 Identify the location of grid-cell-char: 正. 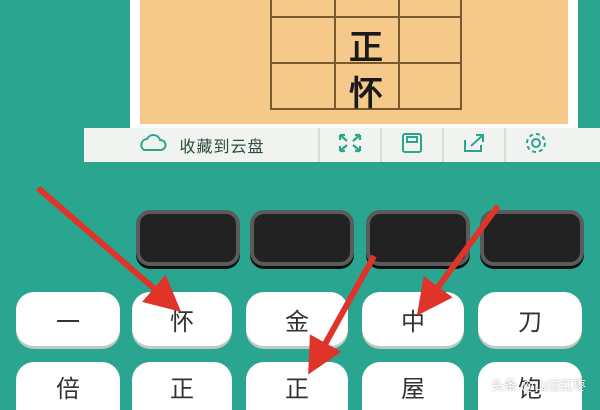
(366, 48).